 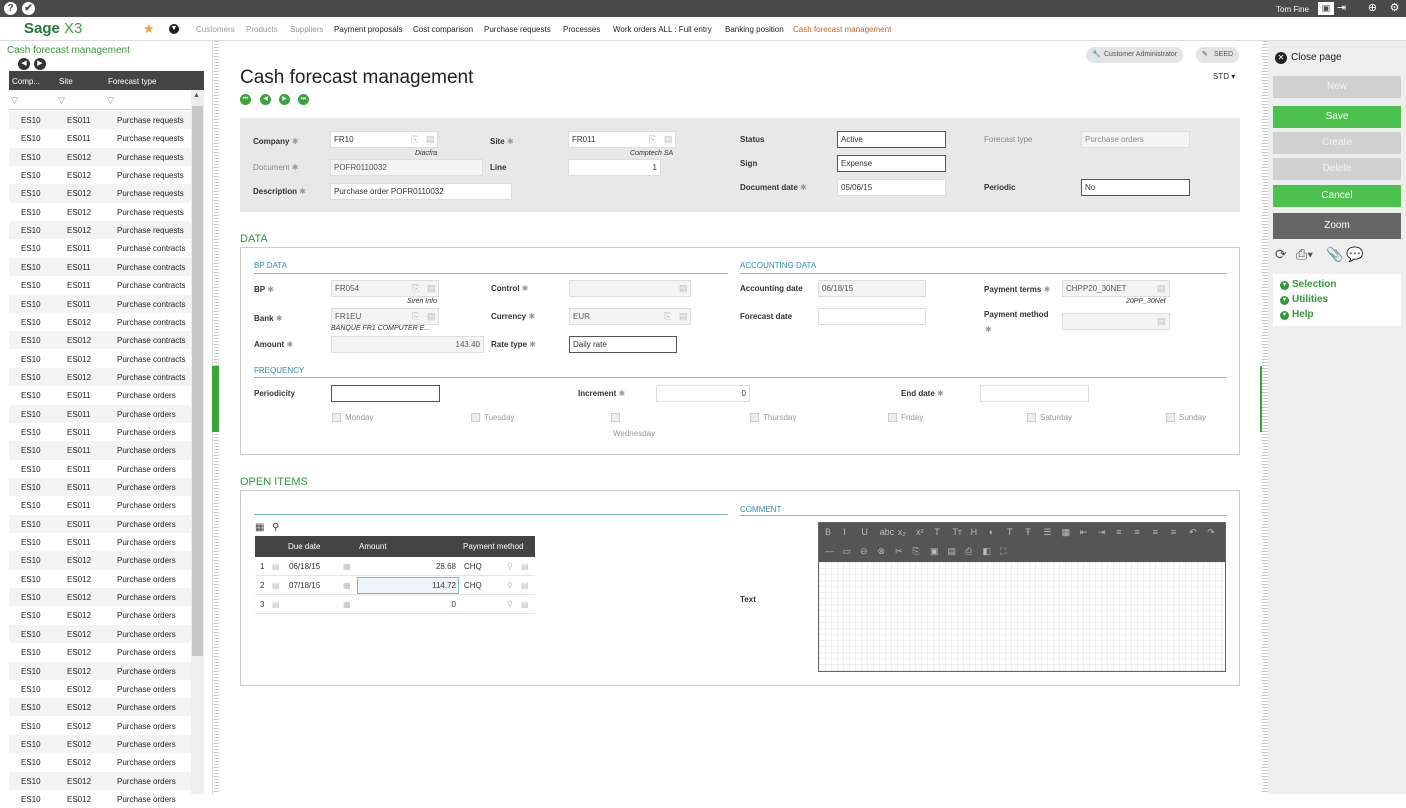 I want to click on nav-link: Processes, so click(x=581, y=29).